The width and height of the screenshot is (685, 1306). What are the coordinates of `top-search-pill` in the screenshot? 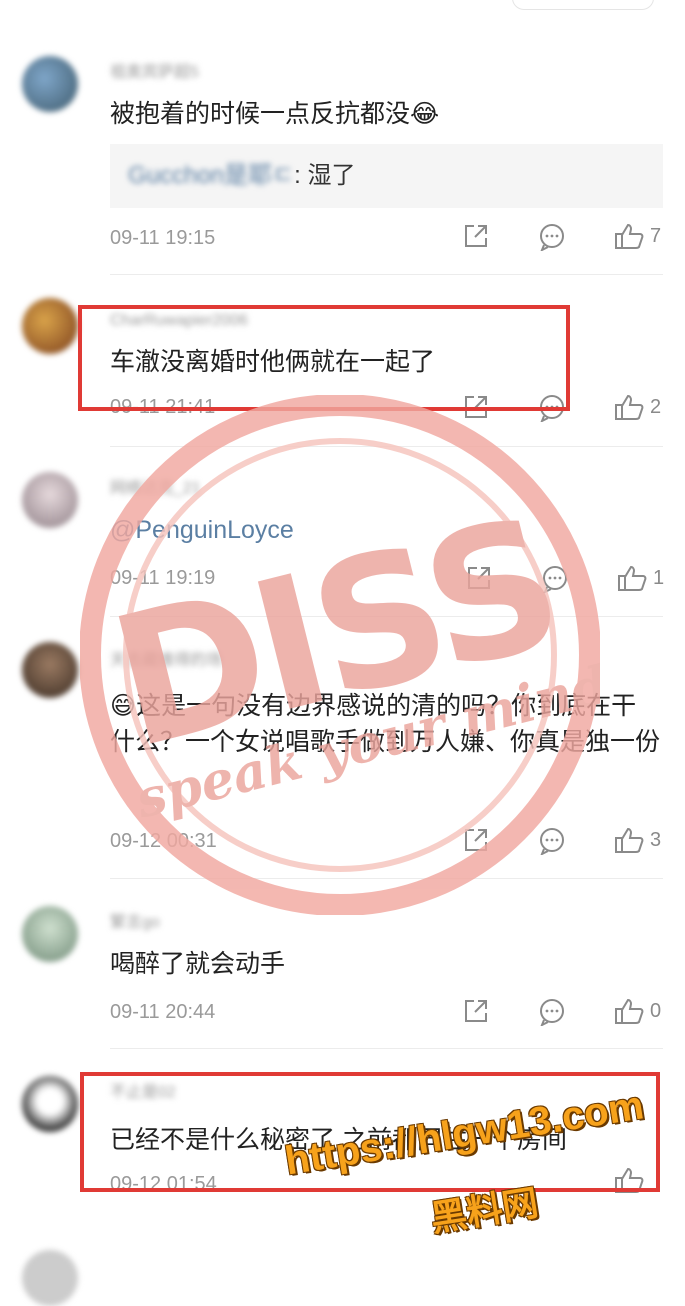 It's located at (583, 5).